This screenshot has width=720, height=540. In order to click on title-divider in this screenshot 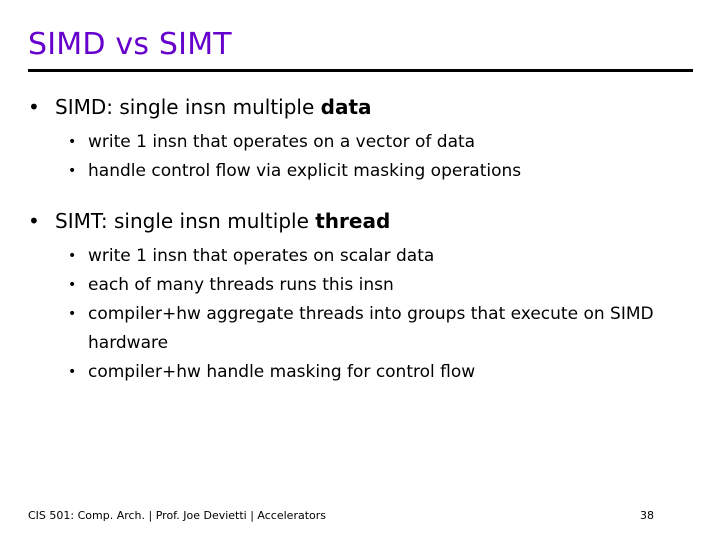, I will do `click(360, 70)`.